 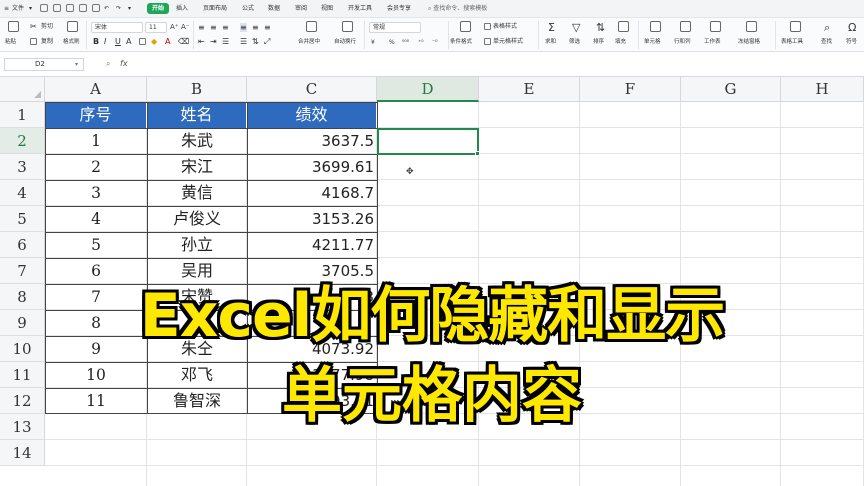 I want to click on currency-button: ¥, so click(x=373, y=42).